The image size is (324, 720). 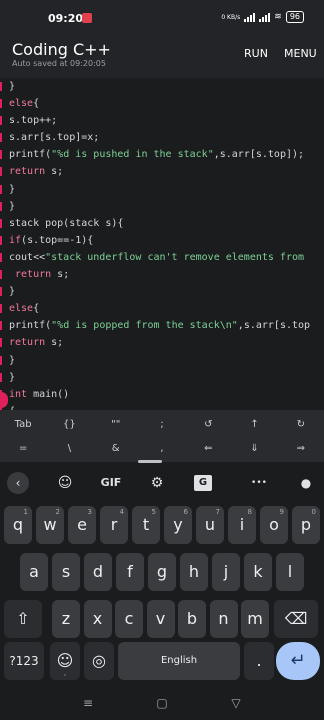 What do you see at coordinates (34, 572) in the screenshot?
I see `key-a: a` at bounding box center [34, 572].